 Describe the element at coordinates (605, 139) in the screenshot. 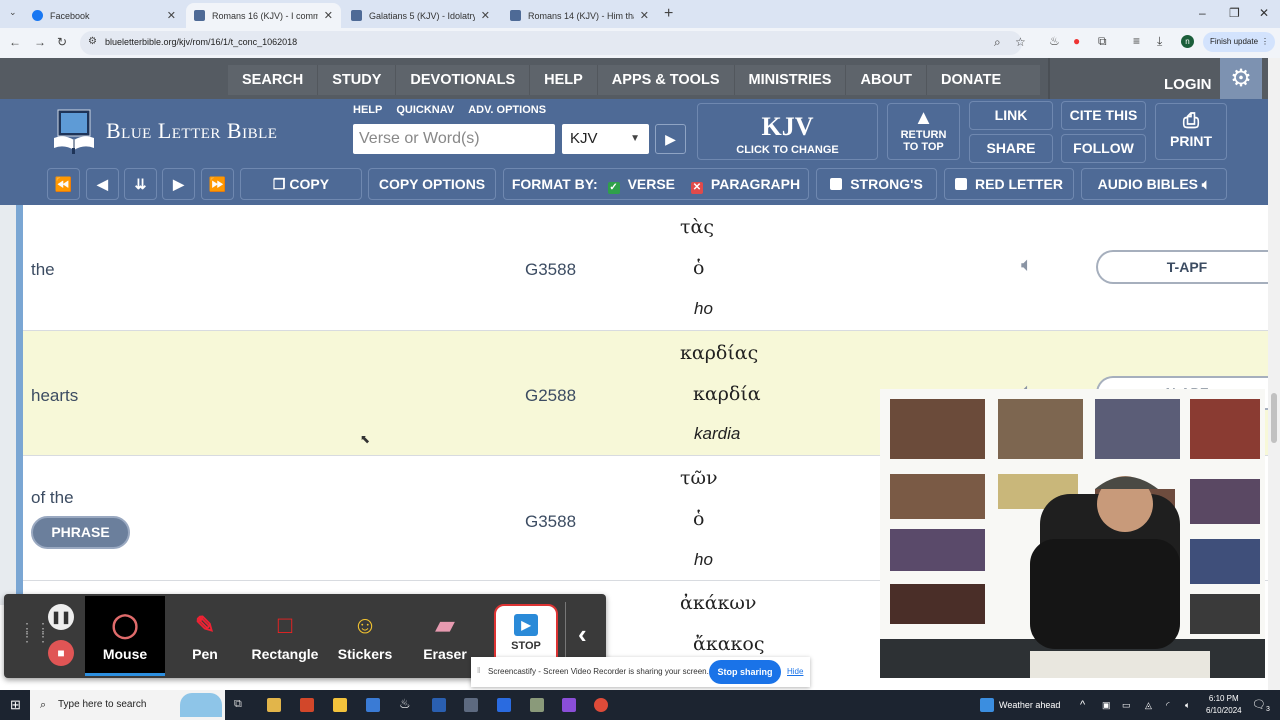

I see `version-select: KJV ▼` at that location.